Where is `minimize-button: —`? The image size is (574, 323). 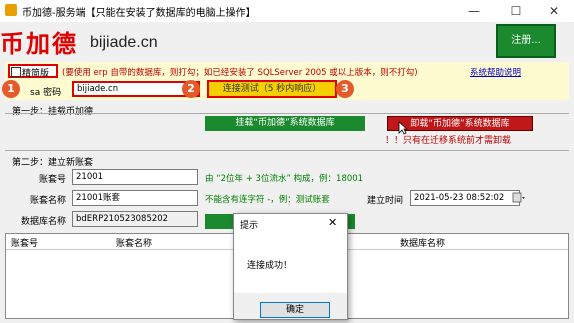 minimize-button: — is located at coordinates (474, 11).